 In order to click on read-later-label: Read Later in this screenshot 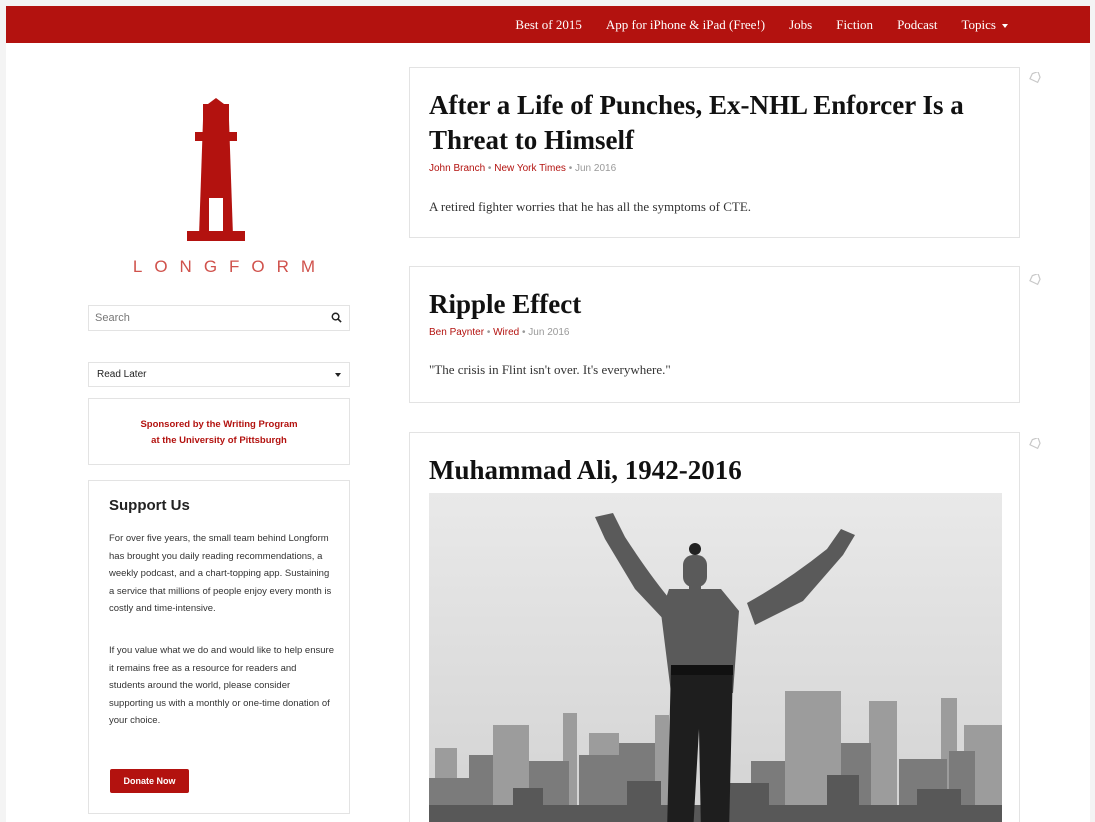, I will do `click(122, 374)`.